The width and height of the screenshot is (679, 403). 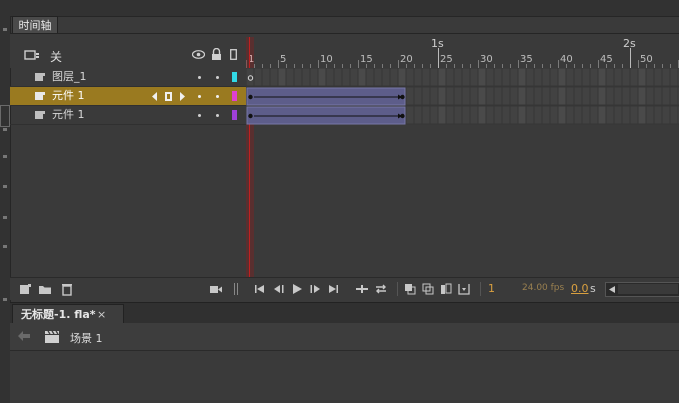 What do you see at coordinates (101, 314) in the screenshot?
I see `close-tab-icon: ×` at bounding box center [101, 314].